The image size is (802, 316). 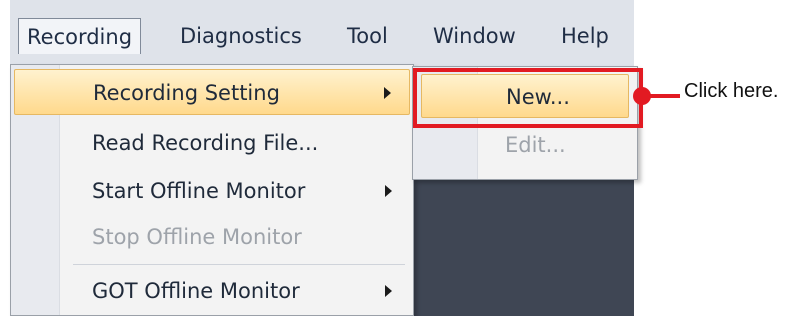 What do you see at coordinates (585, 36) in the screenshot?
I see `menu-help: Help` at bounding box center [585, 36].